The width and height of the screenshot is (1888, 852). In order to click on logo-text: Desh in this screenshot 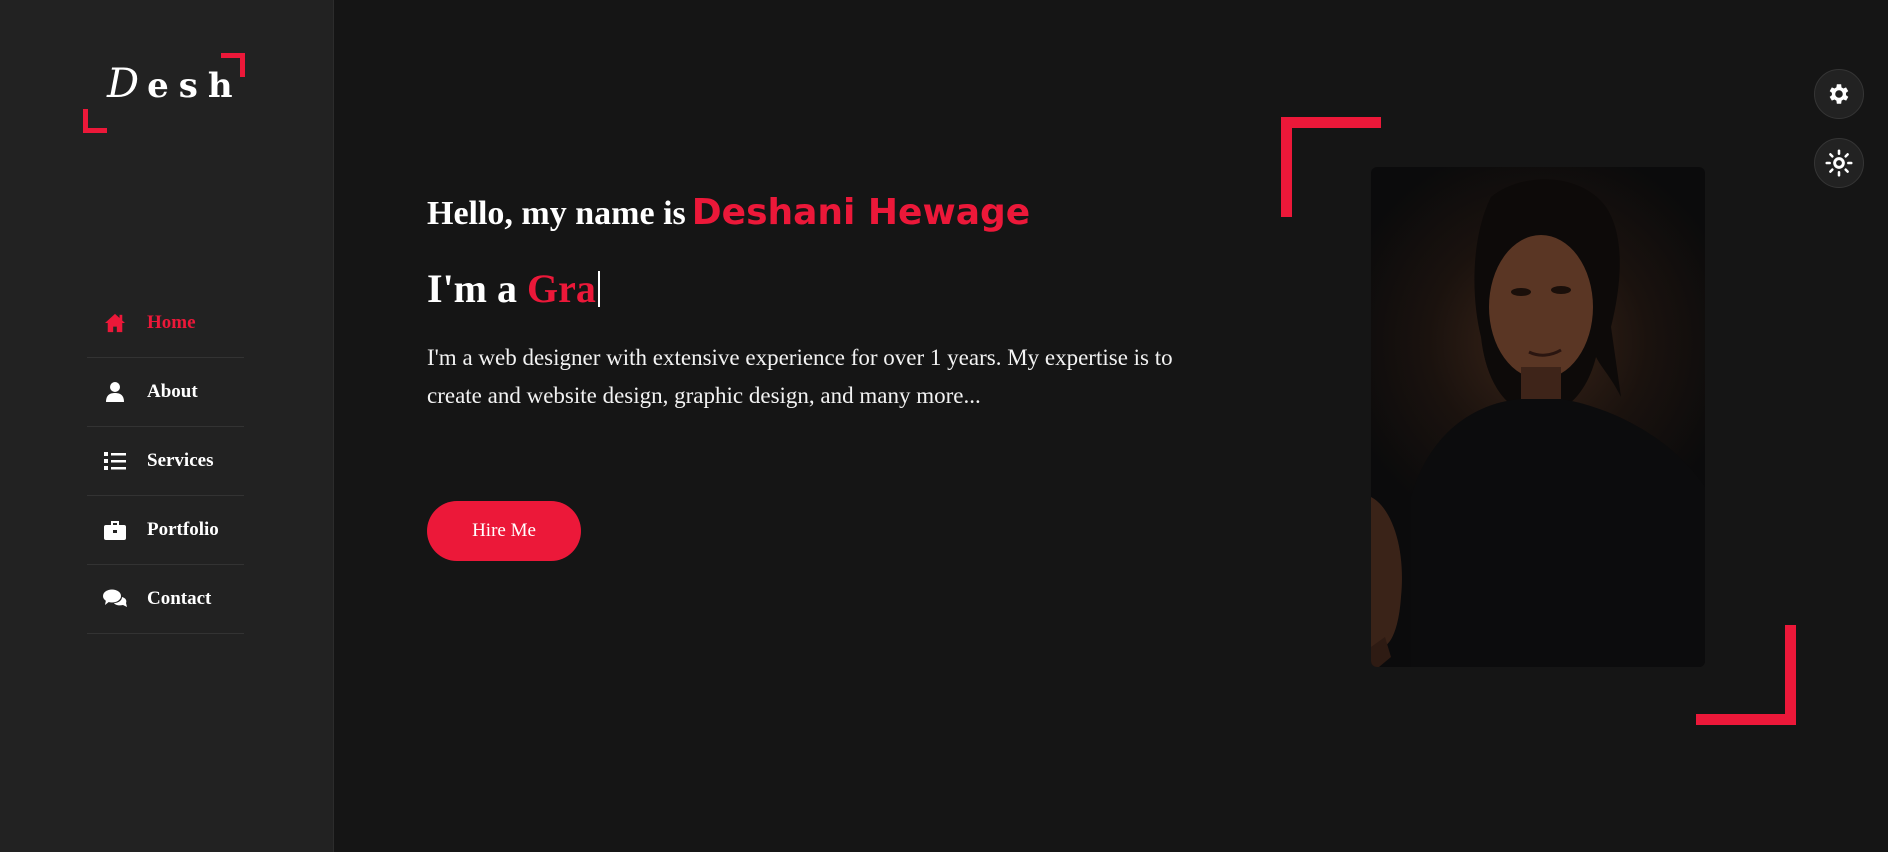, I will do `click(175, 84)`.